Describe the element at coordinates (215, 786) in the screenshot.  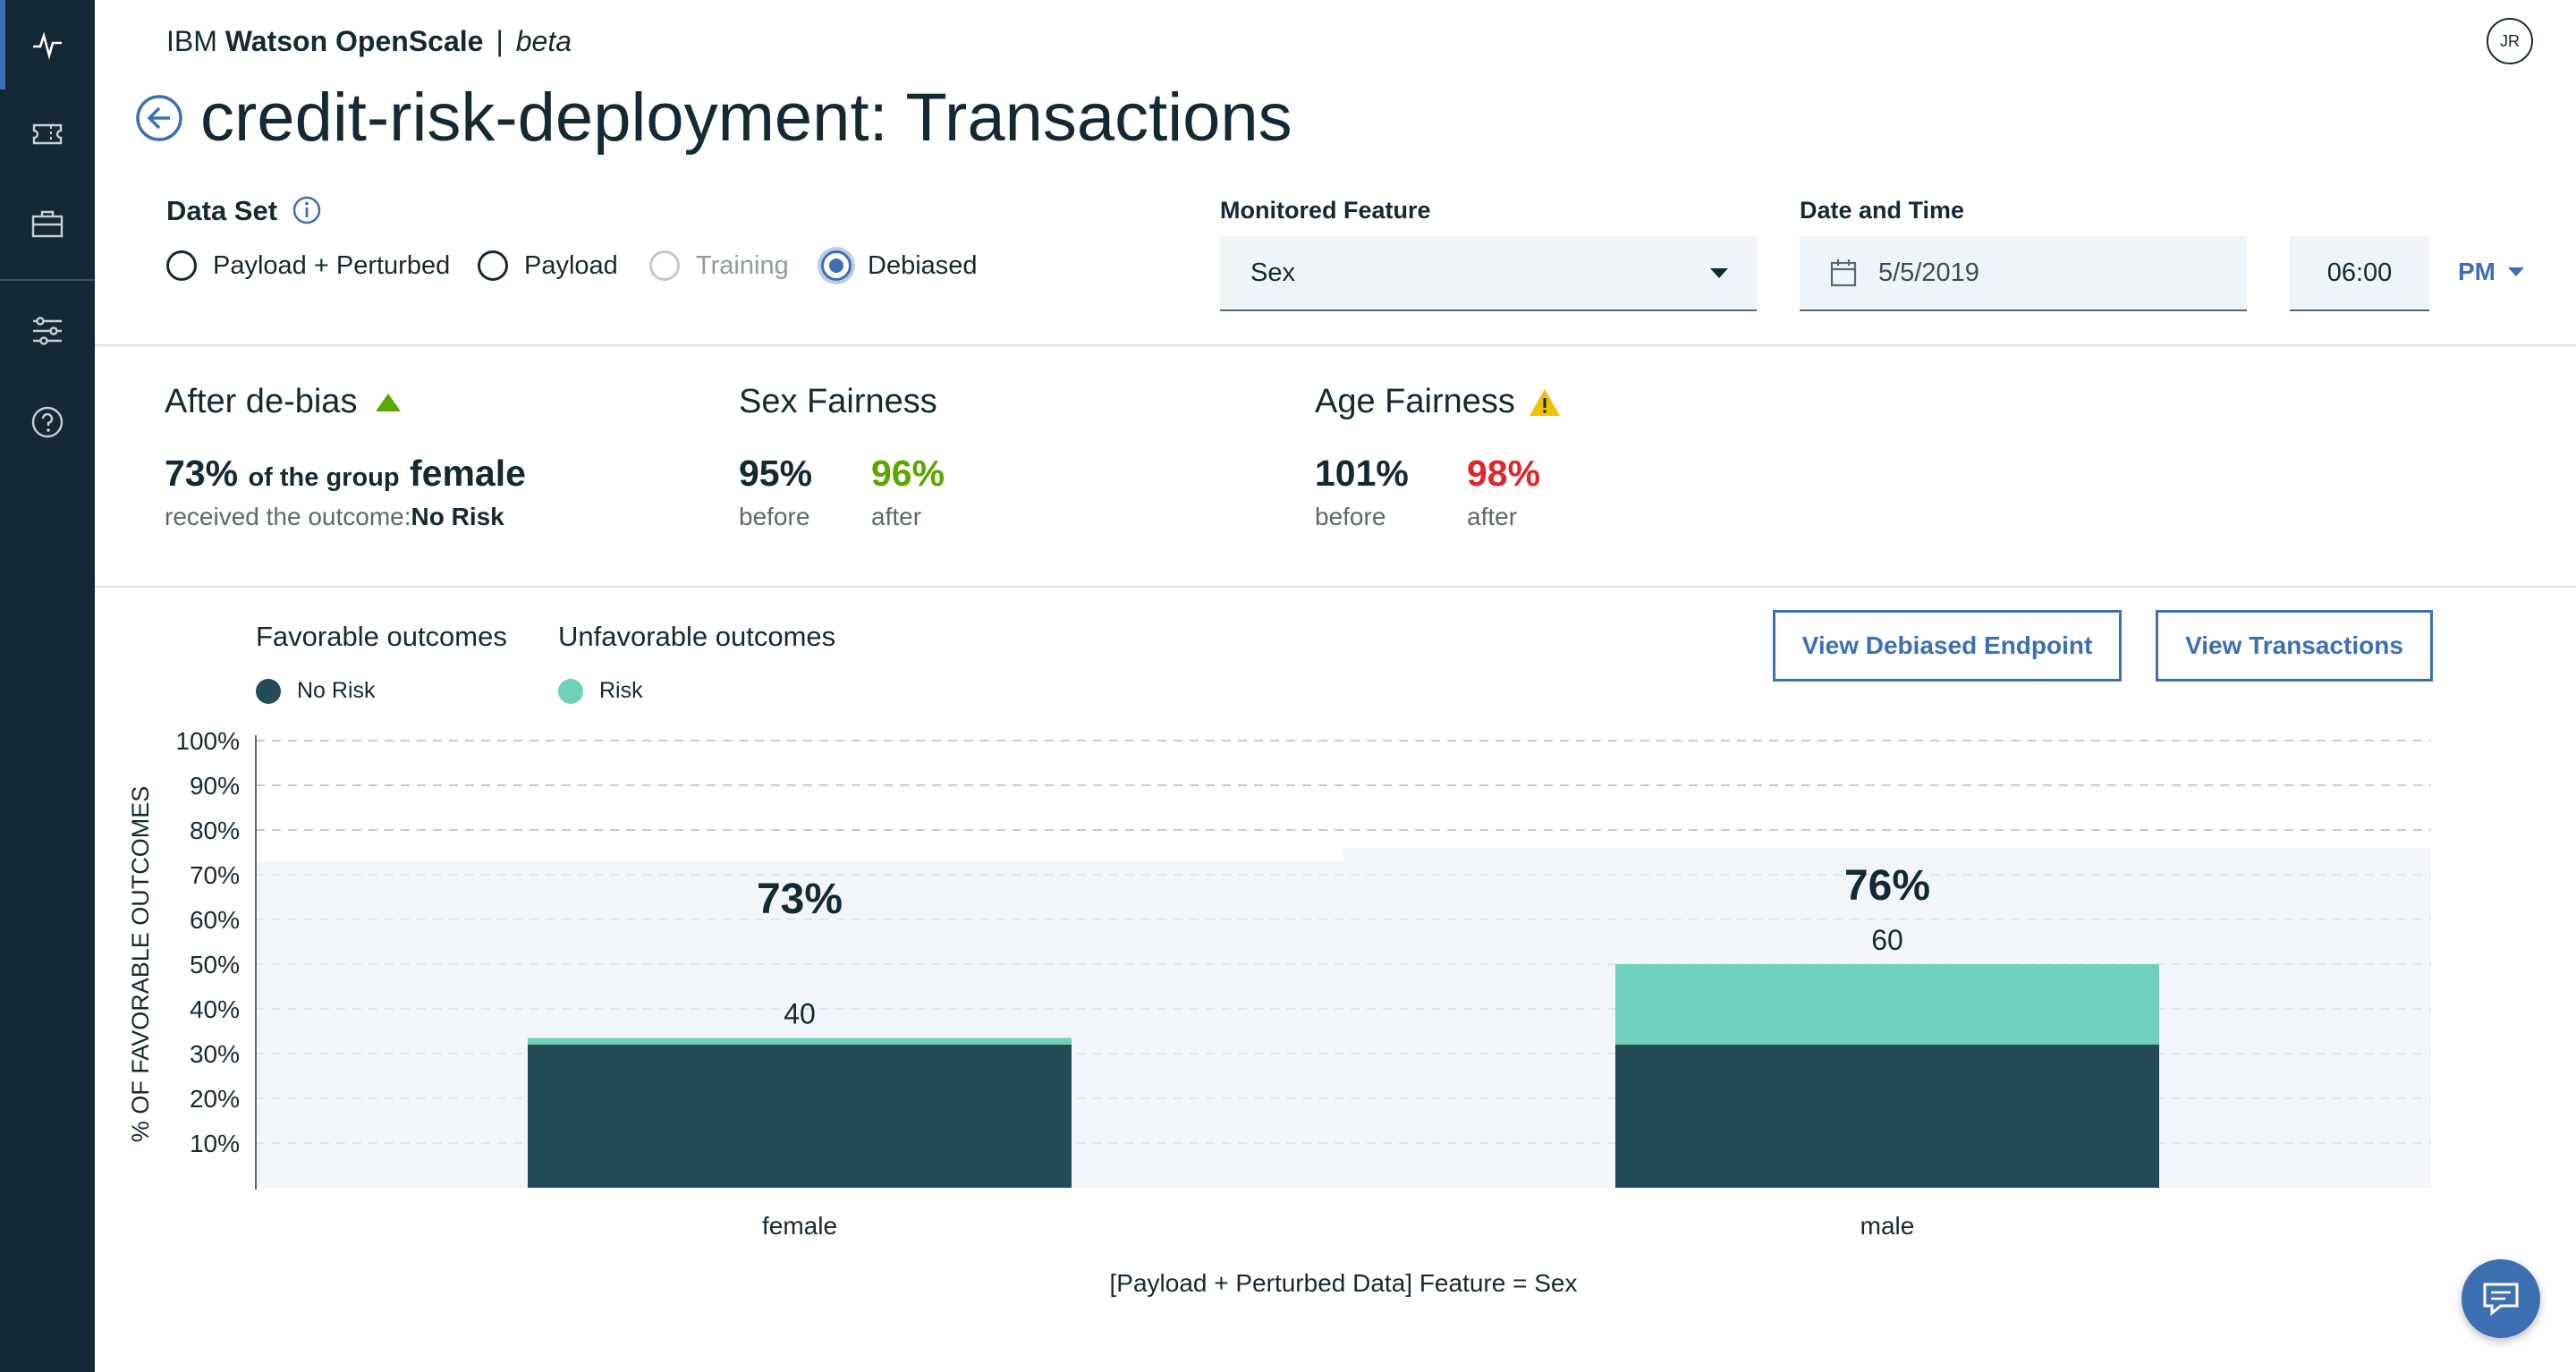
I see `y-tick-label: 90%` at that location.